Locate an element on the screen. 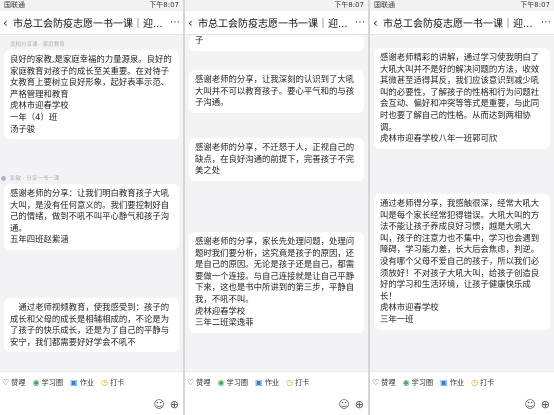 The height and width of the screenshot is (415, 554). post-fragment: 子 is located at coordinates (276, 43).